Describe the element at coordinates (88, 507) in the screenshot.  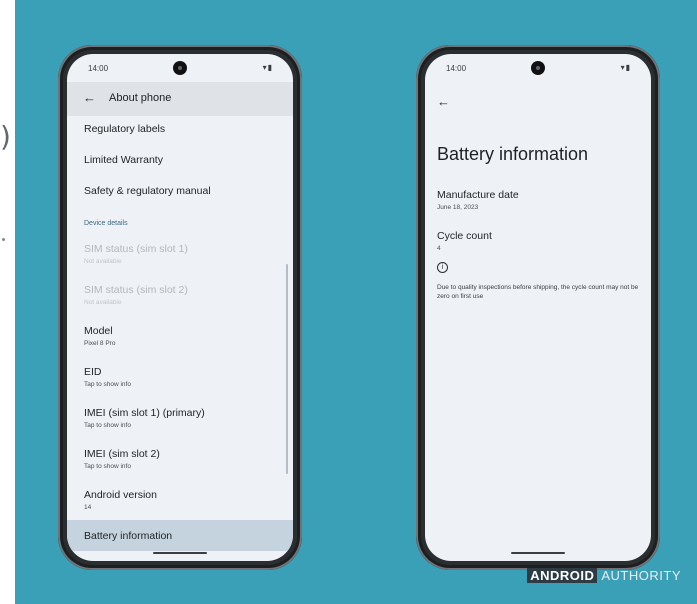
I see `row-subtitle: 14` at that location.